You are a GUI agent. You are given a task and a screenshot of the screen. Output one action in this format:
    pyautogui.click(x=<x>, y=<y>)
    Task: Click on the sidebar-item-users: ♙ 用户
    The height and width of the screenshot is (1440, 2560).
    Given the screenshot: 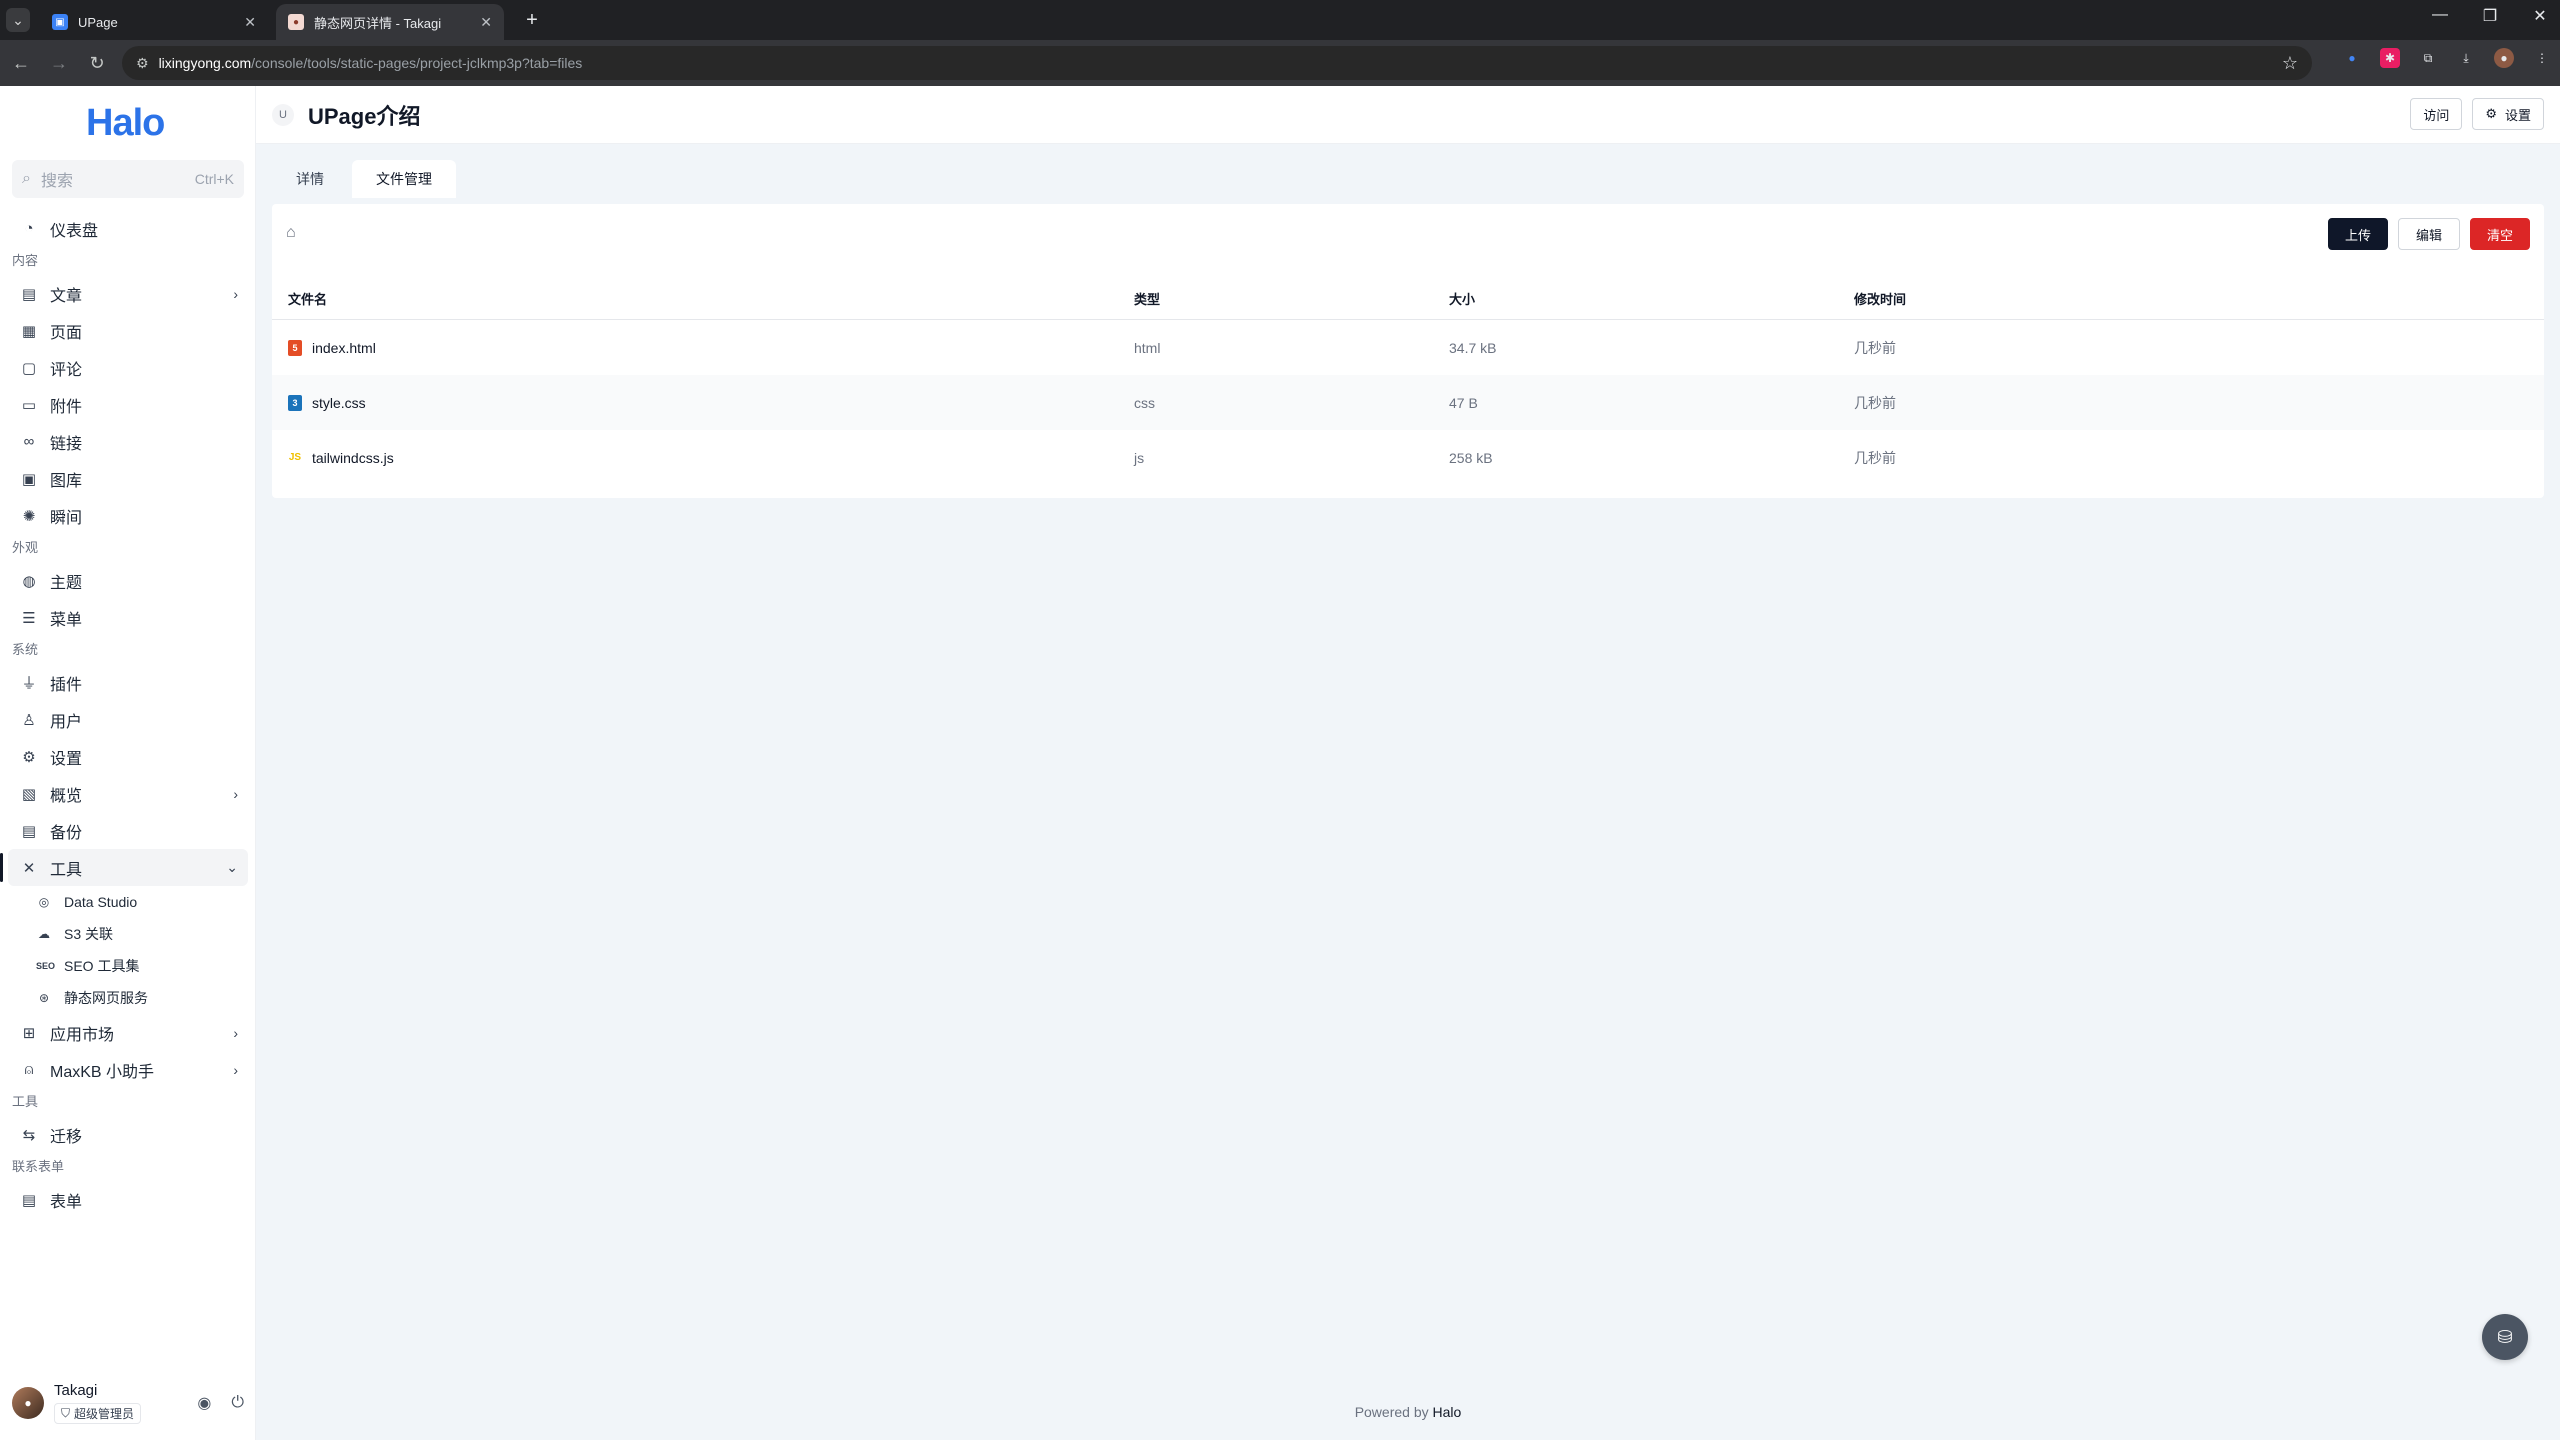 What is the action you would take?
    pyautogui.click(x=128, y=719)
    